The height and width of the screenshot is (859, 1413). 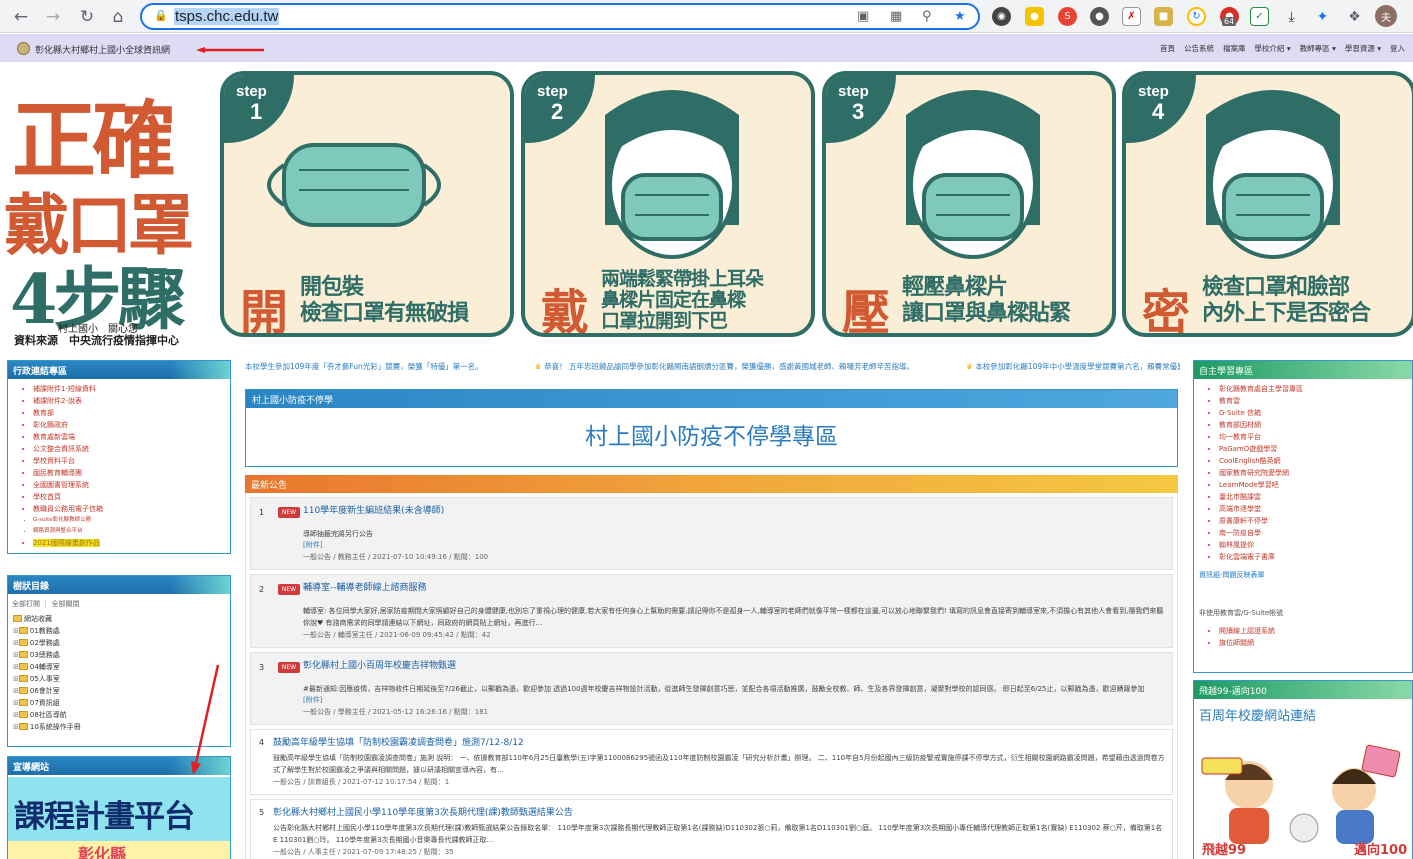 I want to click on tree-folder: ⊞ 03總務處, so click(x=119, y=655).